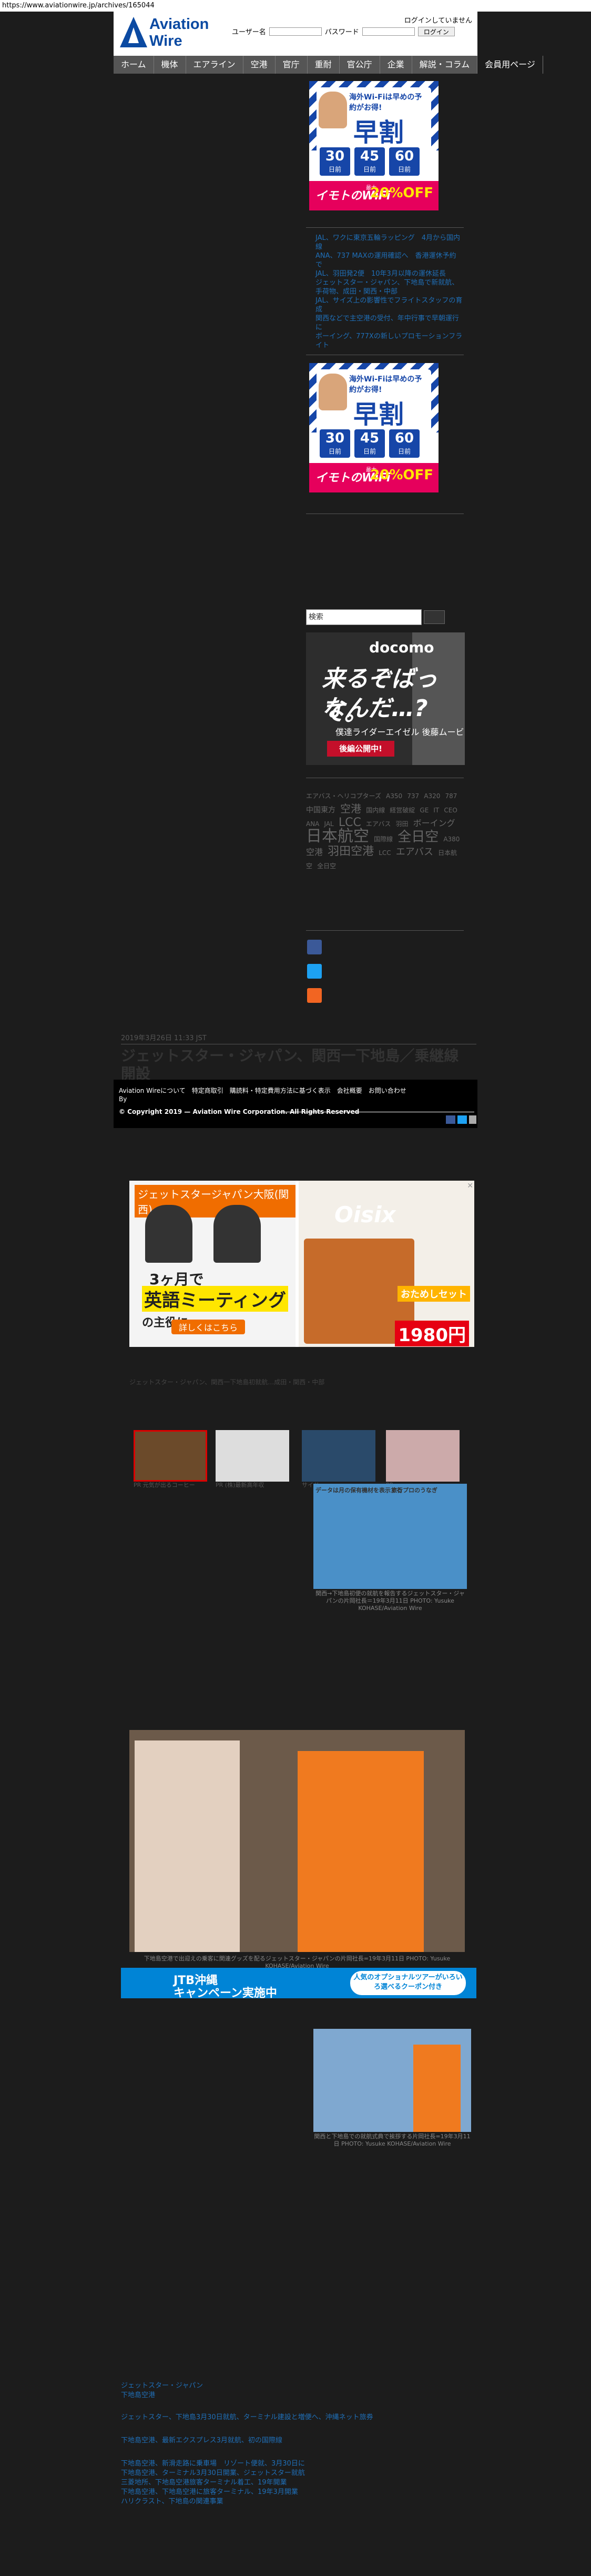 The width and height of the screenshot is (591, 2576). What do you see at coordinates (434, 823) in the screenshot?
I see `tag-link: ボーイング` at bounding box center [434, 823].